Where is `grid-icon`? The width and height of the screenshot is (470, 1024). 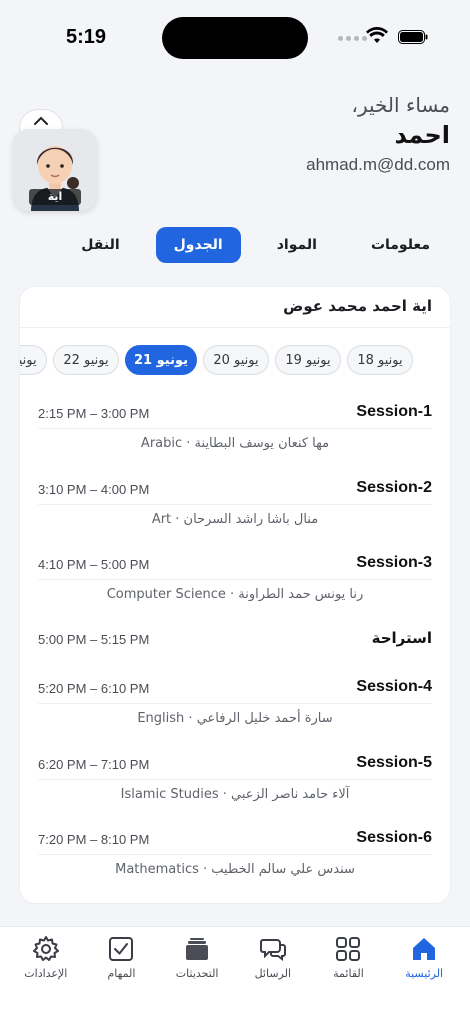 grid-icon is located at coordinates (348, 949).